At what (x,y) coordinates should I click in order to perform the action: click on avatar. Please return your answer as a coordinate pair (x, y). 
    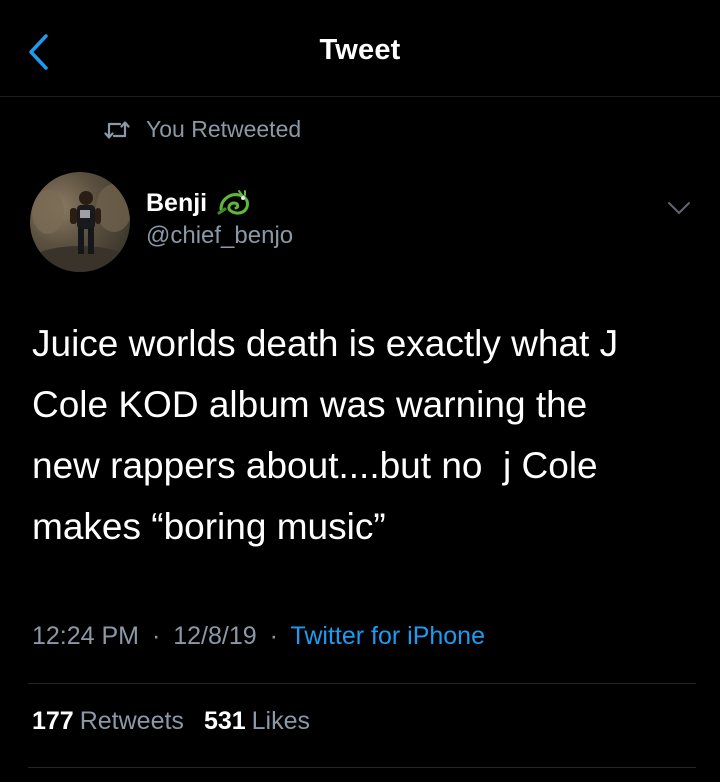
    Looking at the image, I should click on (80, 222).